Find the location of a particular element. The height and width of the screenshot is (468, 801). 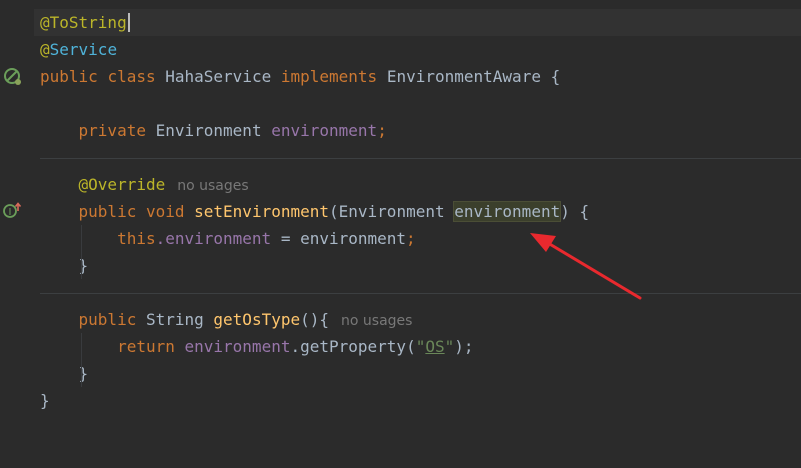

no-entry-icon is located at coordinates (13, 77).